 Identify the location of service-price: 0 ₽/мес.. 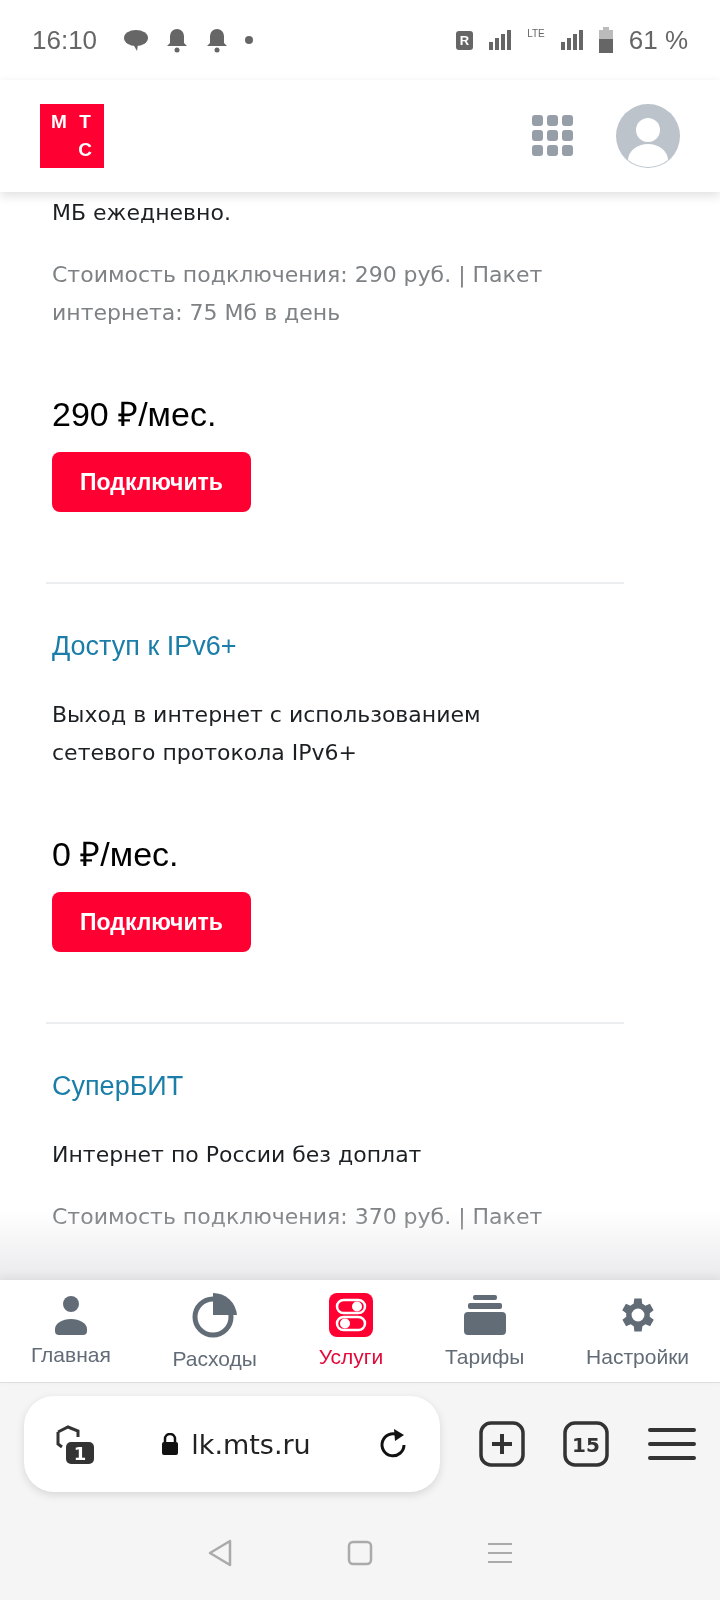
(116, 854).